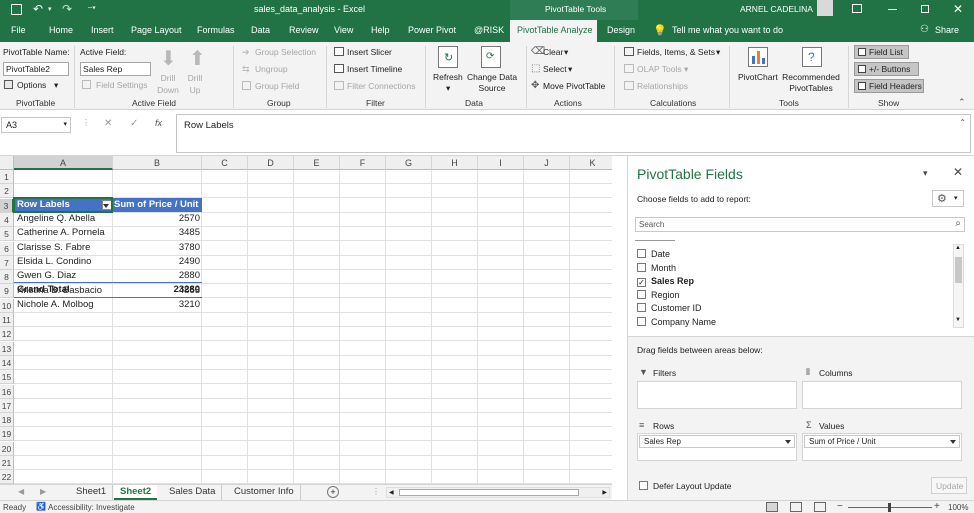  I want to click on zoom-in-icon: +, so click(937, 506).